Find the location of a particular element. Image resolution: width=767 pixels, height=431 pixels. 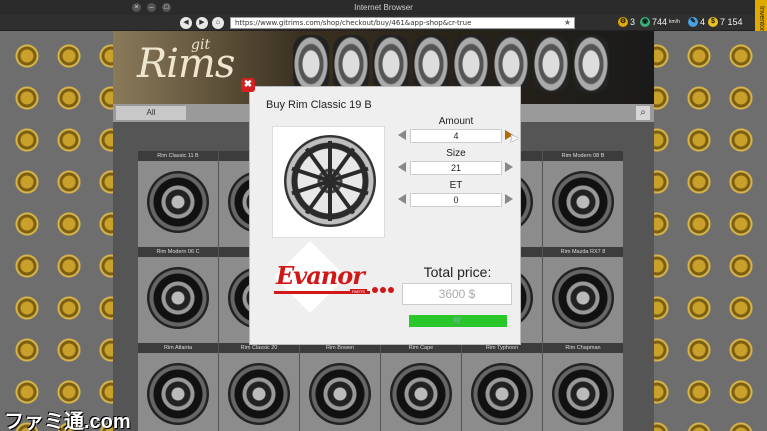

level-icon: ⚙ is located at coordinates (623, 22).